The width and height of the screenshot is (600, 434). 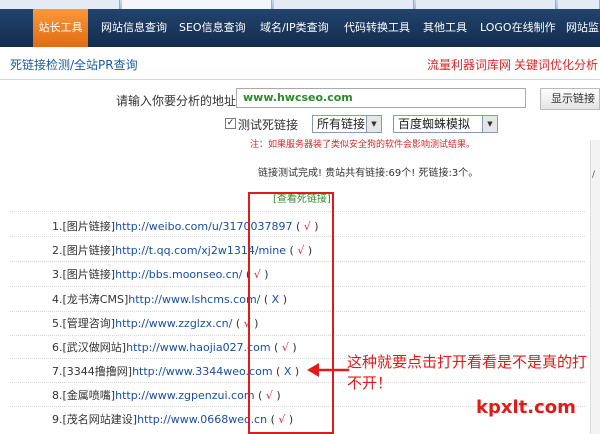 What do you see at coordinates (57, 299) in the screenshot?
I see `row-index: 4.` at bounding box center [57, 299].